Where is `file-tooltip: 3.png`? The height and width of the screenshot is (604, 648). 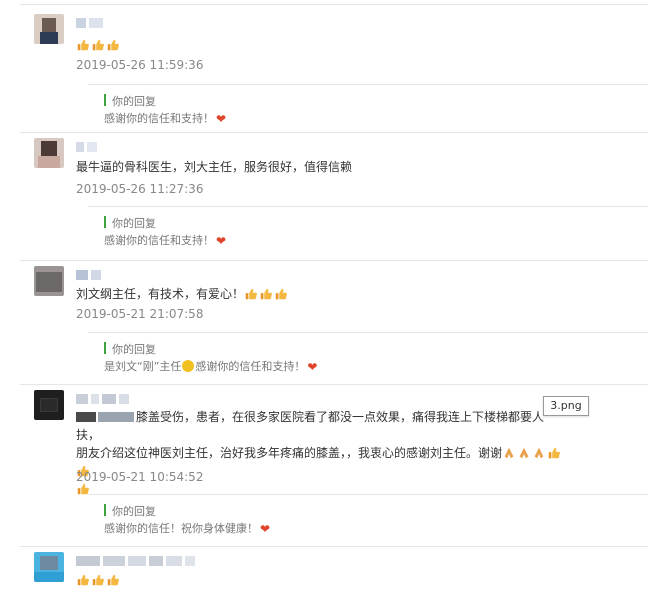 file-tooltip: 3.png is located at coordinates (566, 406).